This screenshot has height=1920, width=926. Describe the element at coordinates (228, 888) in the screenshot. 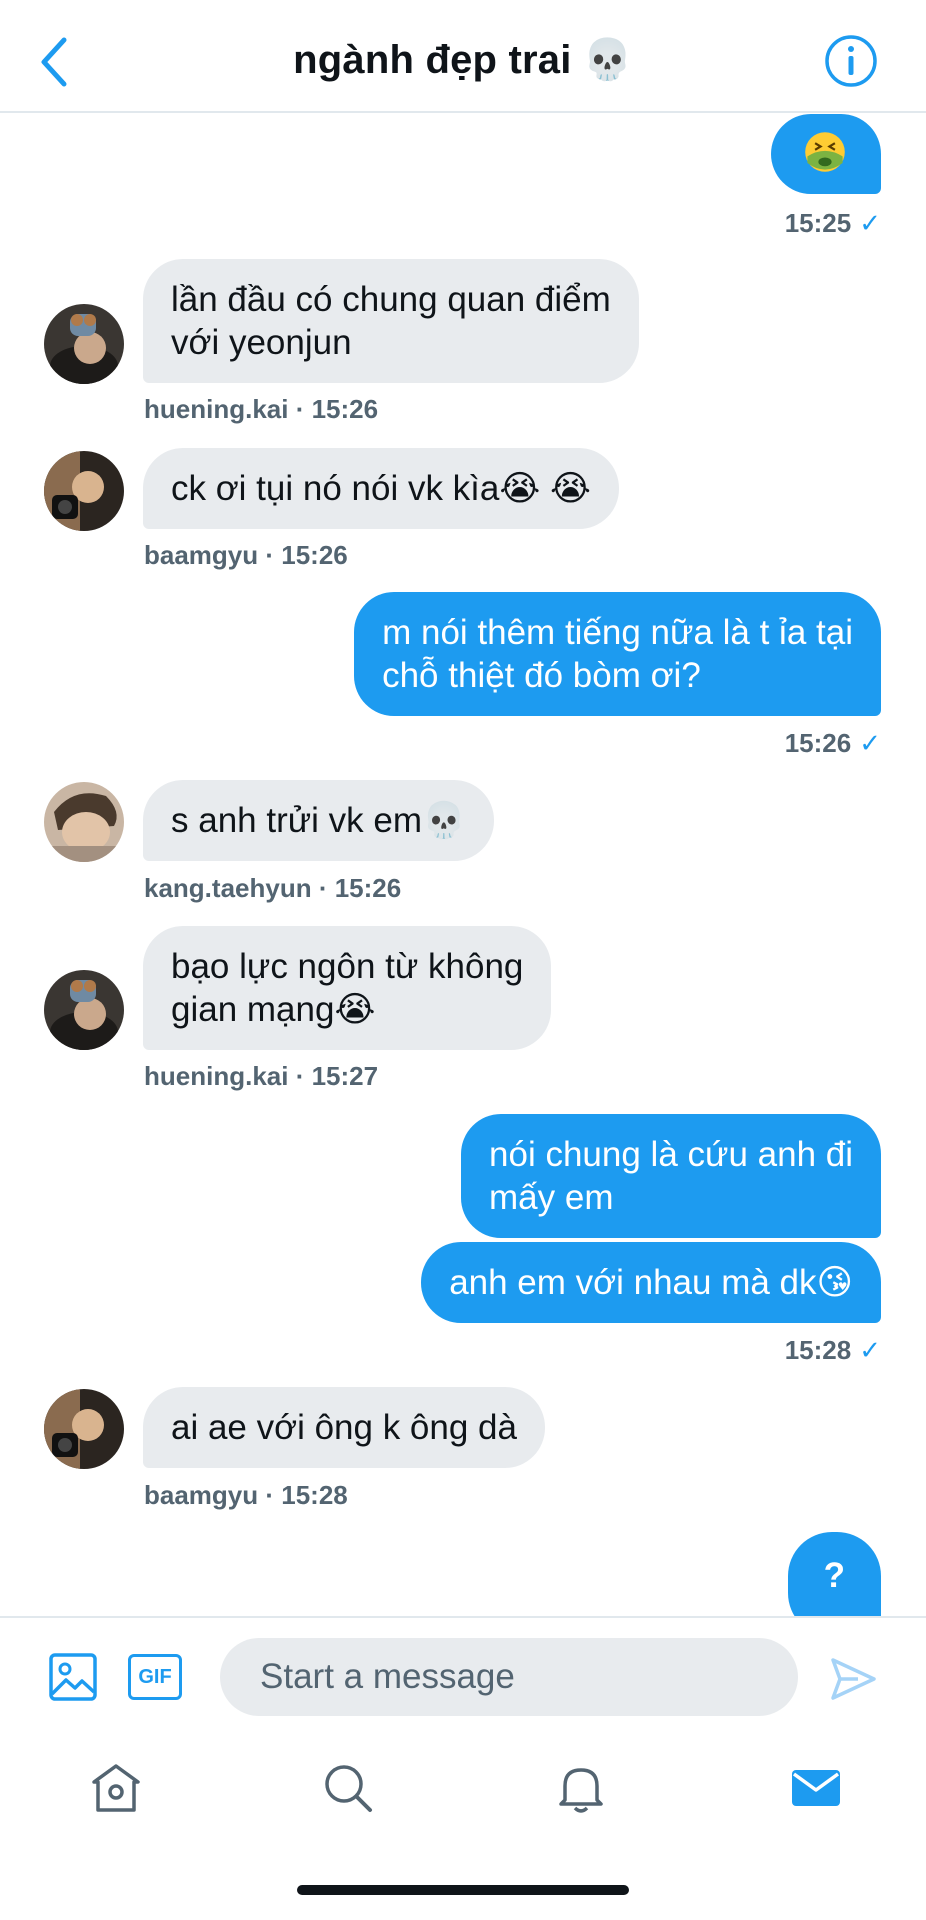

I see `sender-username: kang.taehyun` at that location.